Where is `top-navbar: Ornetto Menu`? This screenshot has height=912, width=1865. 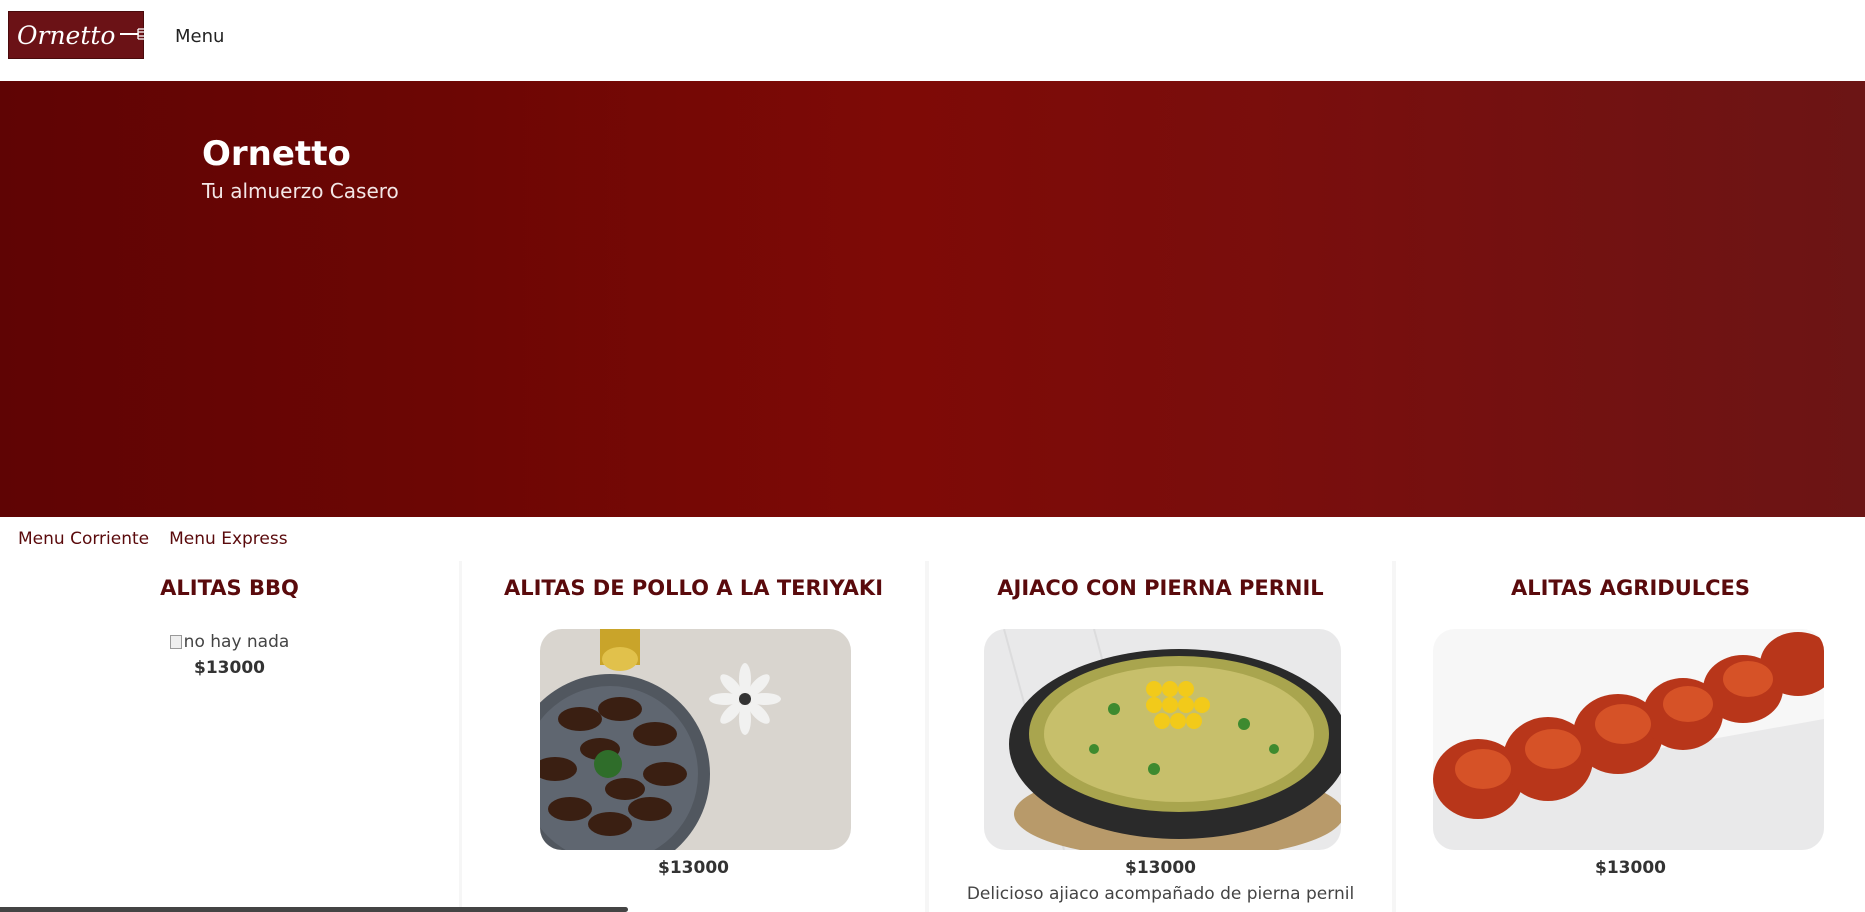 top-navbar: Ornetto Menu is located at coordinates (932, 40).